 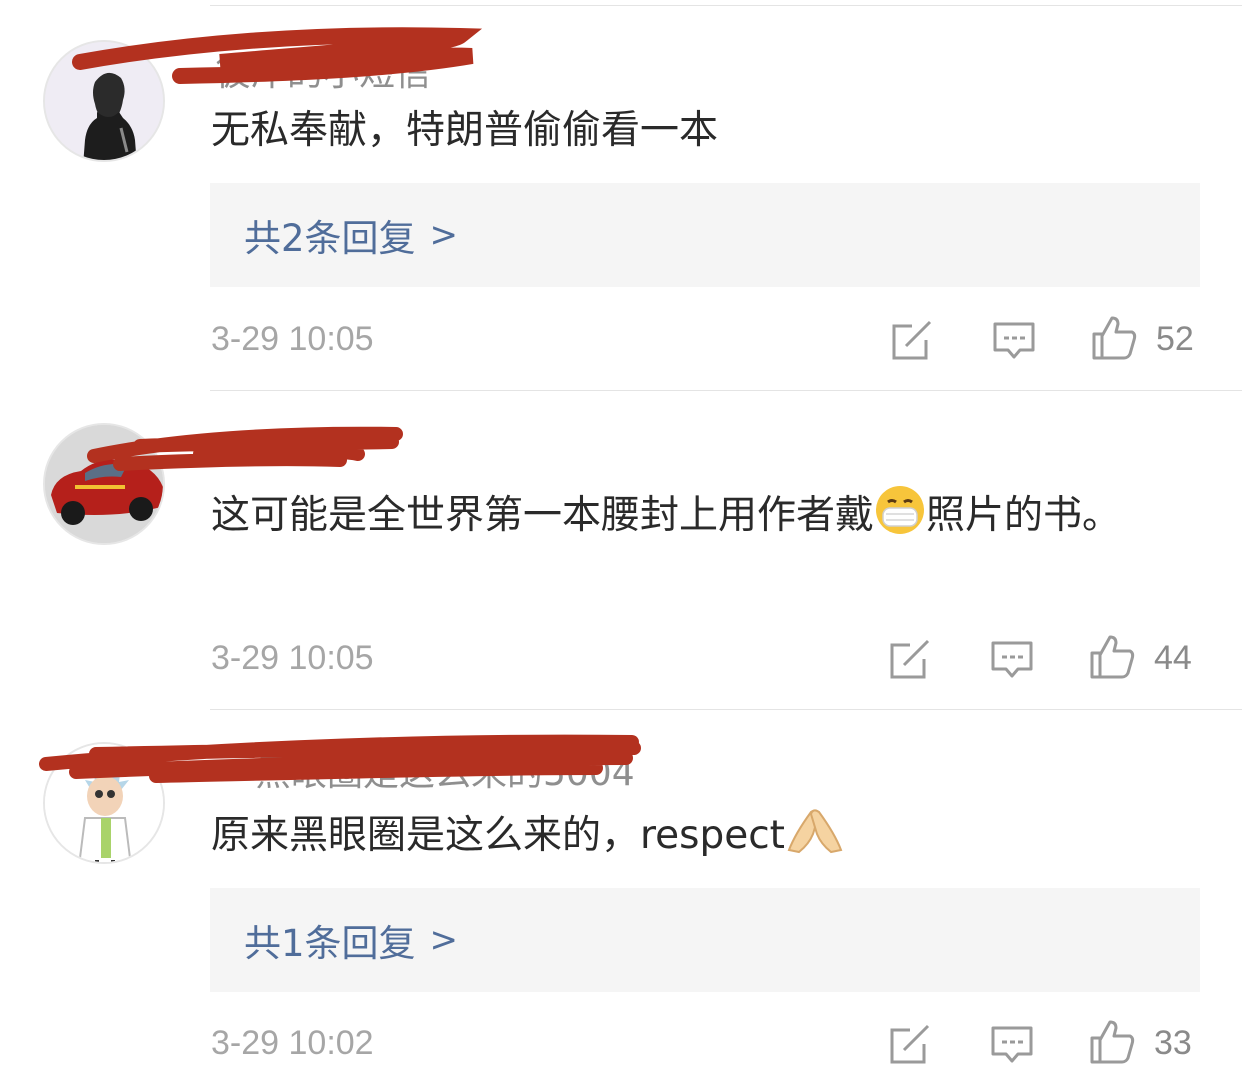 I want to click on replies-count: 共2条回复, so click(x=330, y=238).